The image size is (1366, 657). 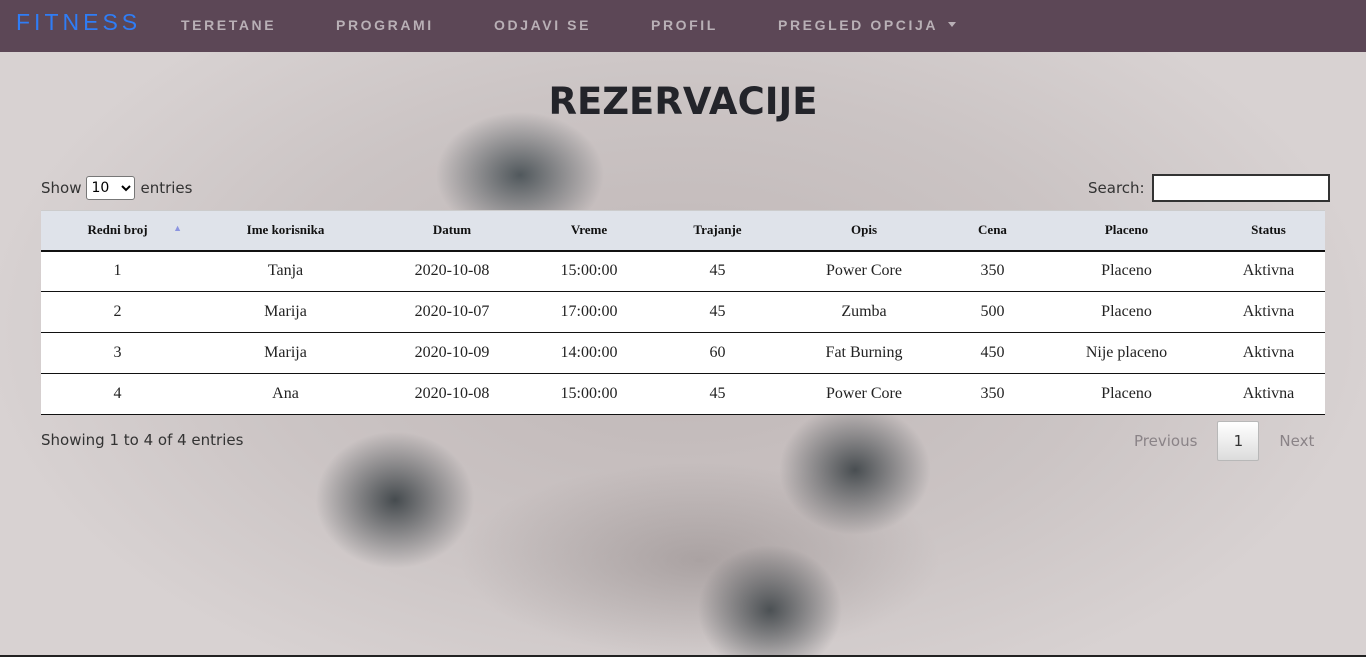 I want to click on cell-opis: Zumba, so click(x=864, y=312).